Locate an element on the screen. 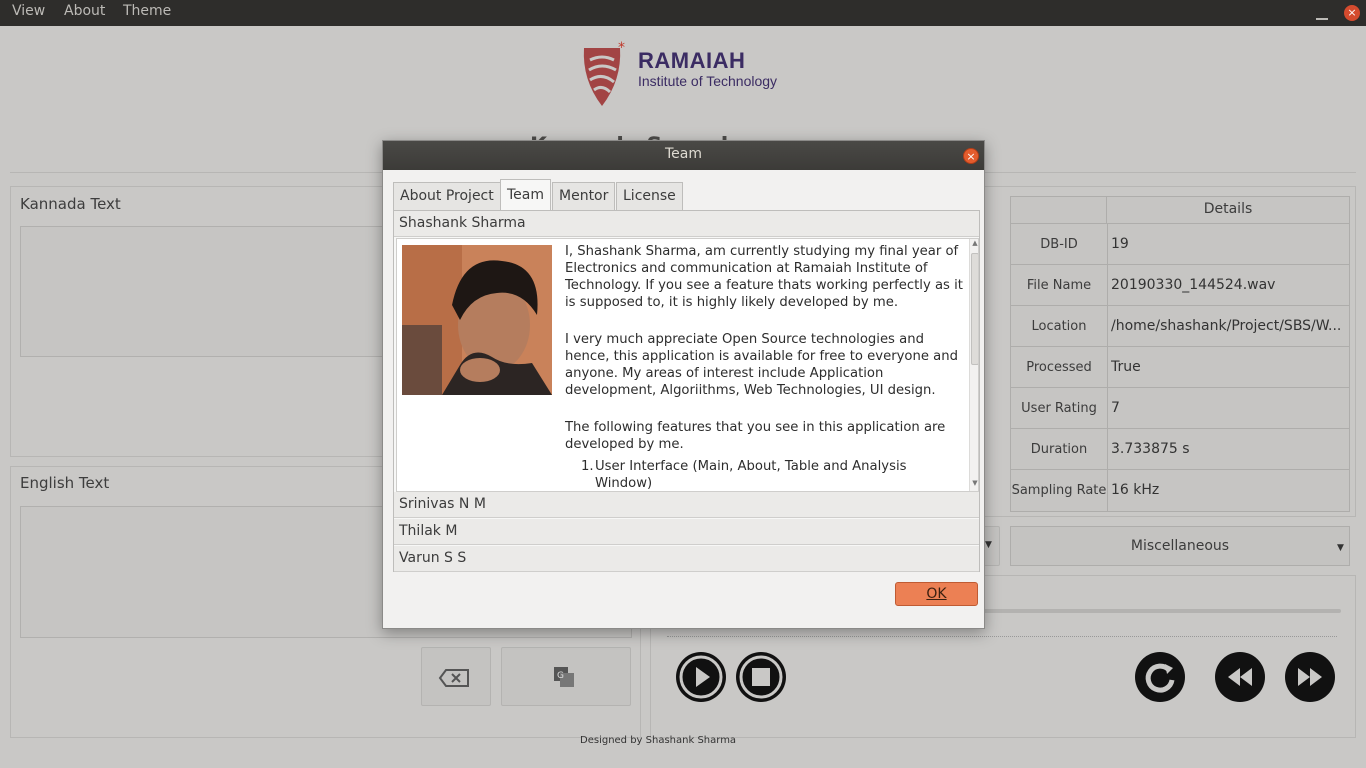 The height and width of the screenshot is (768, 1366). menu-view: View is located at coordinates (28, 13).